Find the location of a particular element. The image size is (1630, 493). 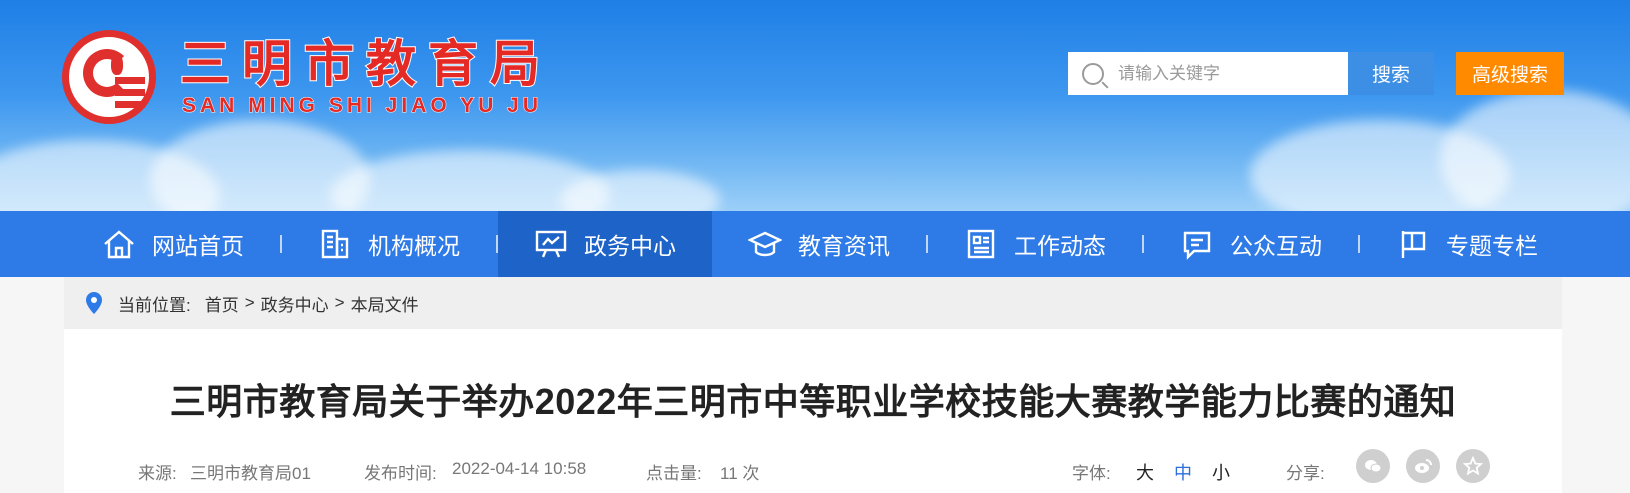

nav-item-public-interaction: 公众互动 is located at coordinates (1251, 244).